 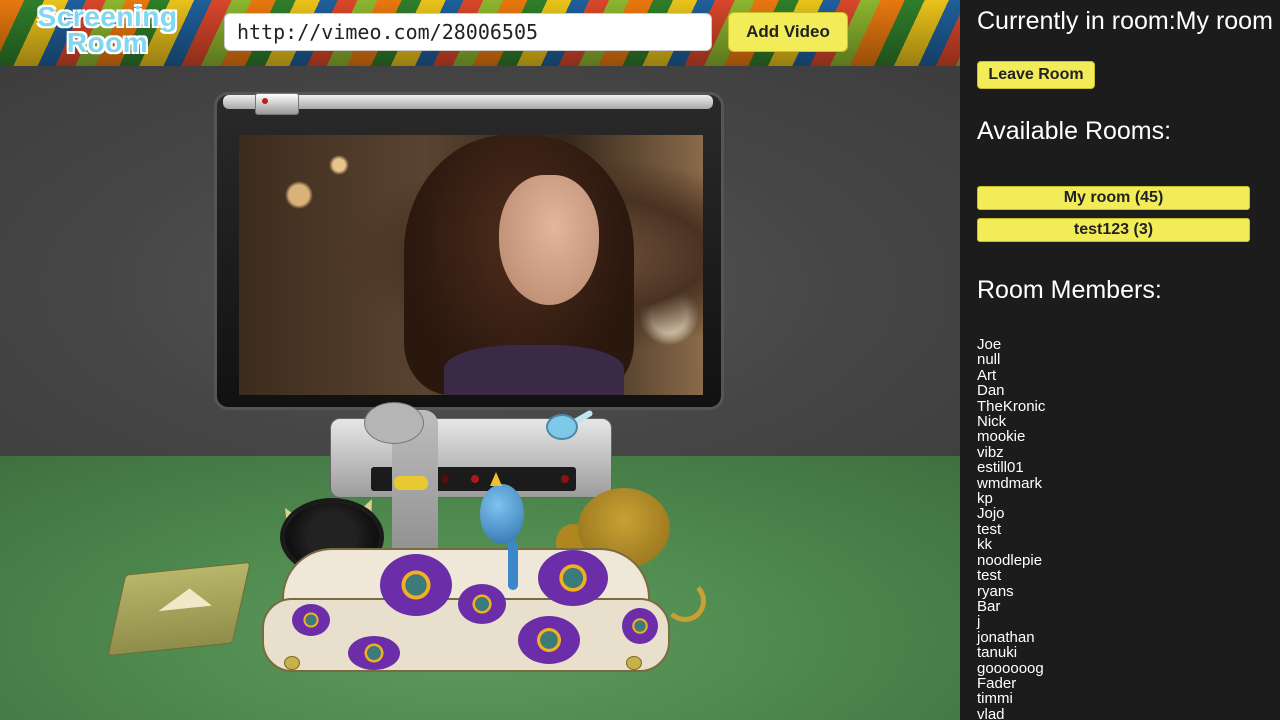 I want to click on member-item: timmi, so click(x=995, y=699).